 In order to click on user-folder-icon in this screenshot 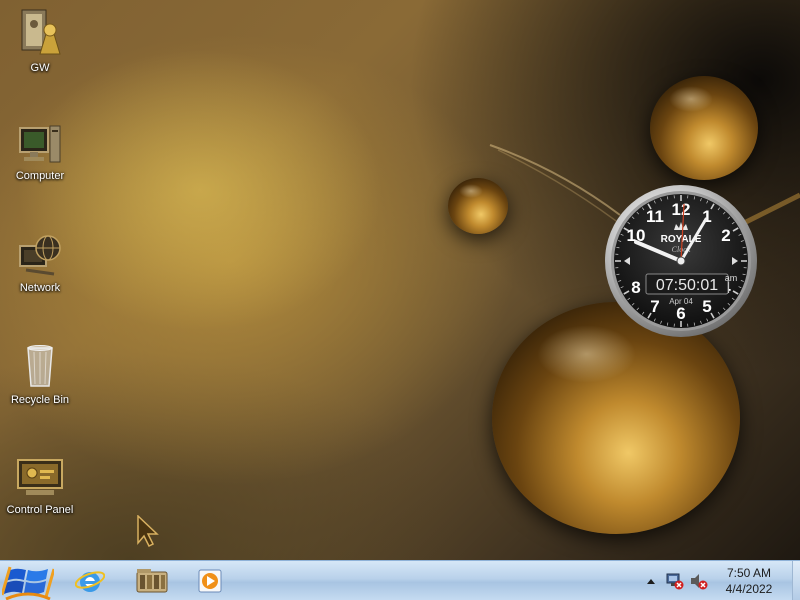, I will do `click(41, 32)`.